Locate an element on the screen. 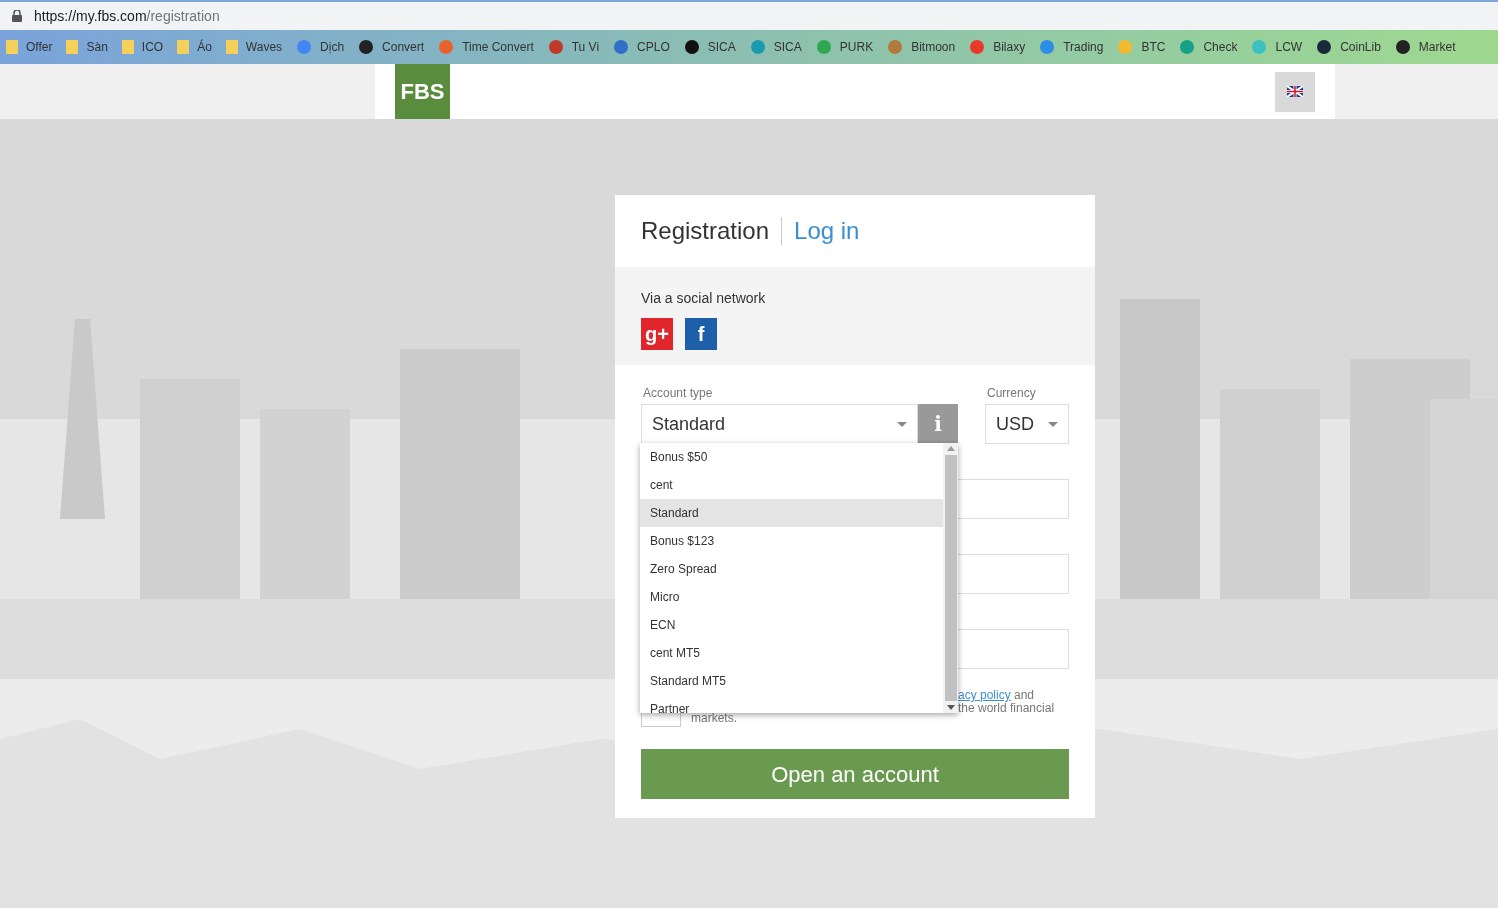 The width and height of the screenshot is (1498, 908). bookmark-link: Trading is located at coordinates (1083, 47).